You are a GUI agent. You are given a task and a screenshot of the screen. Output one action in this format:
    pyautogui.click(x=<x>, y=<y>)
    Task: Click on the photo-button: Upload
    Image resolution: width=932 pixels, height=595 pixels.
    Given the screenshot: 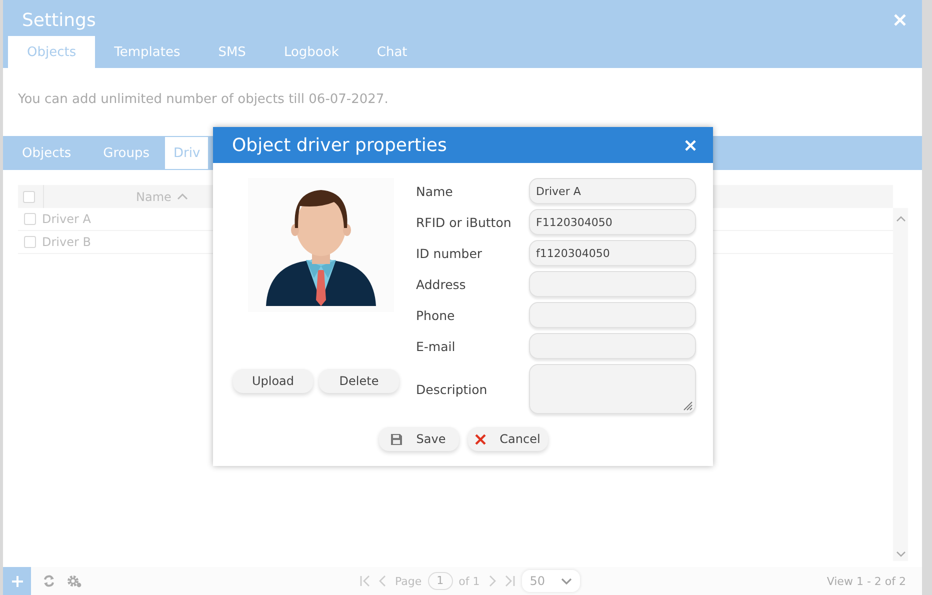 What is the action you would take?
    pyautogui.click(x=273, y=381)
    